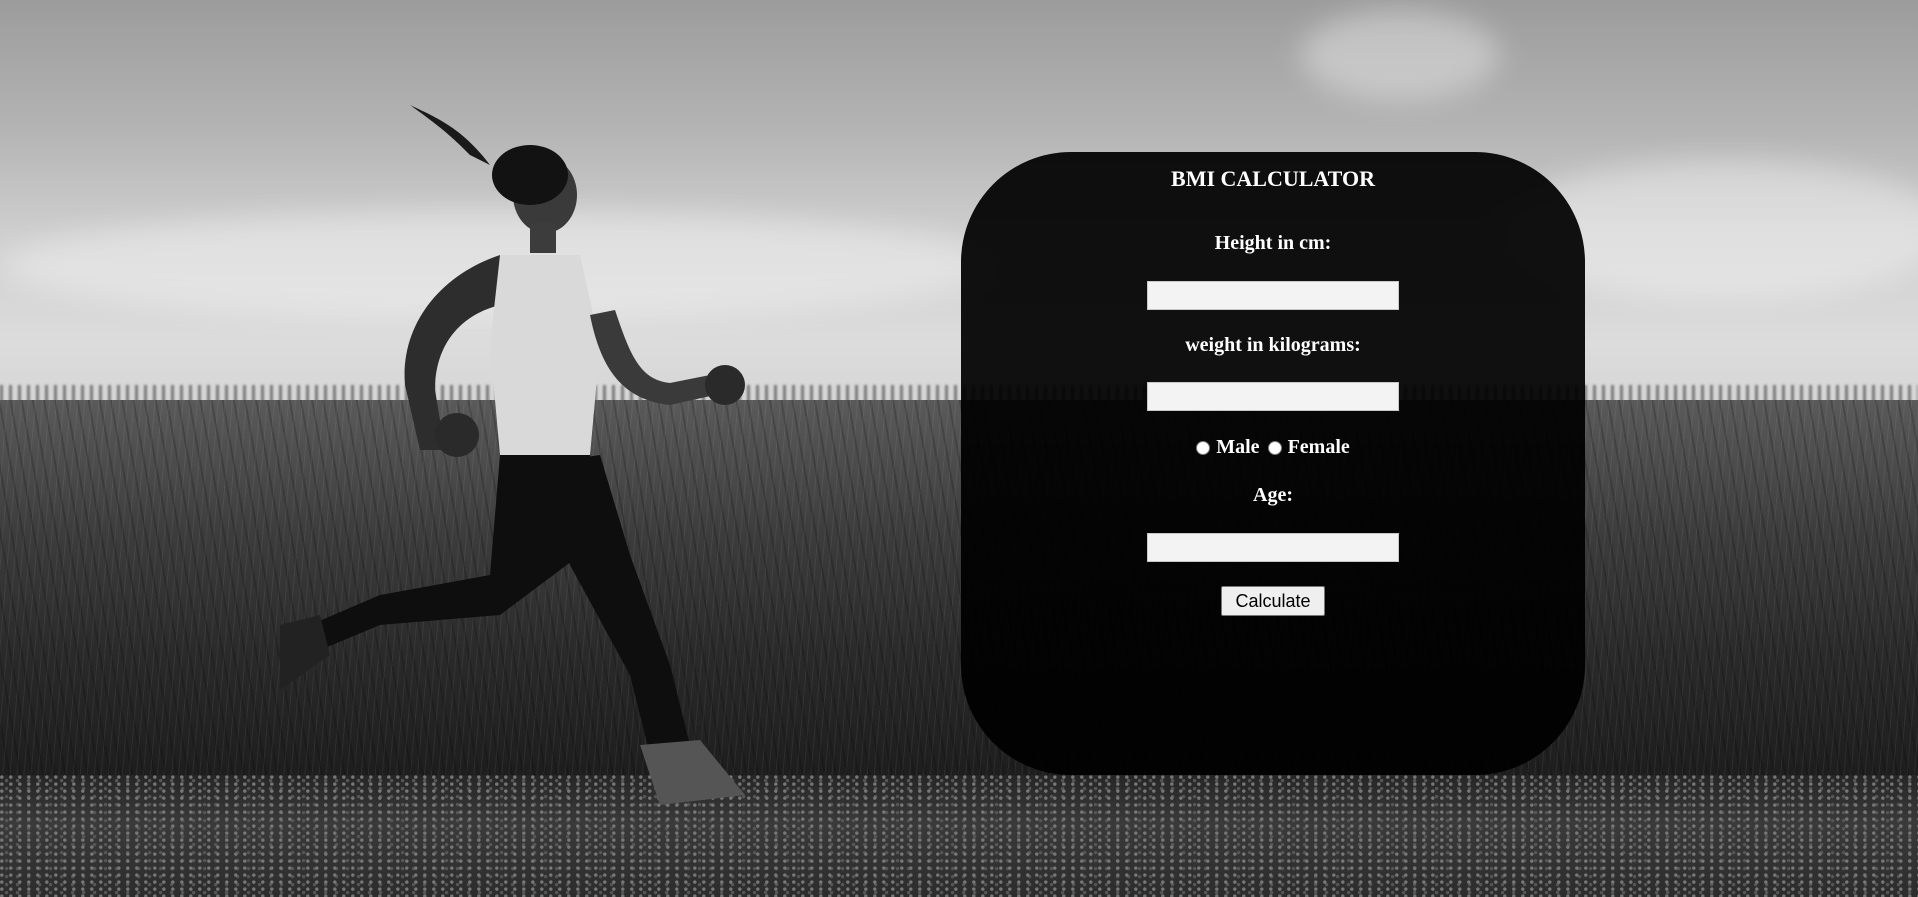 This screenshot has height=897, width=1918. I want to click on age-input, so click(1273, 547).